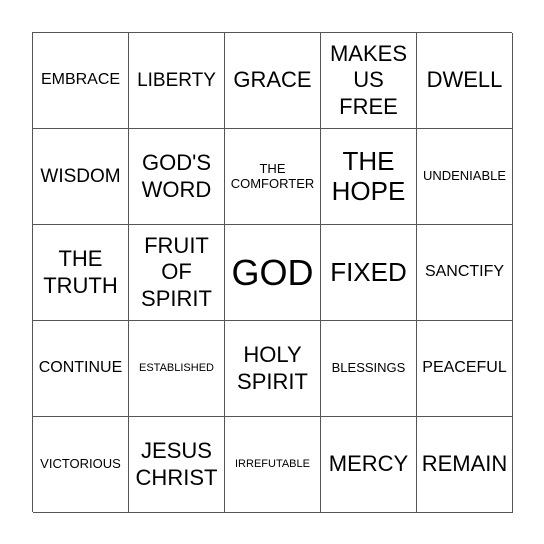 Image resolution: width=544 pixels, height=544 pixels. I want to click on bingo-cell: EMBRACE, so click(81, 81).